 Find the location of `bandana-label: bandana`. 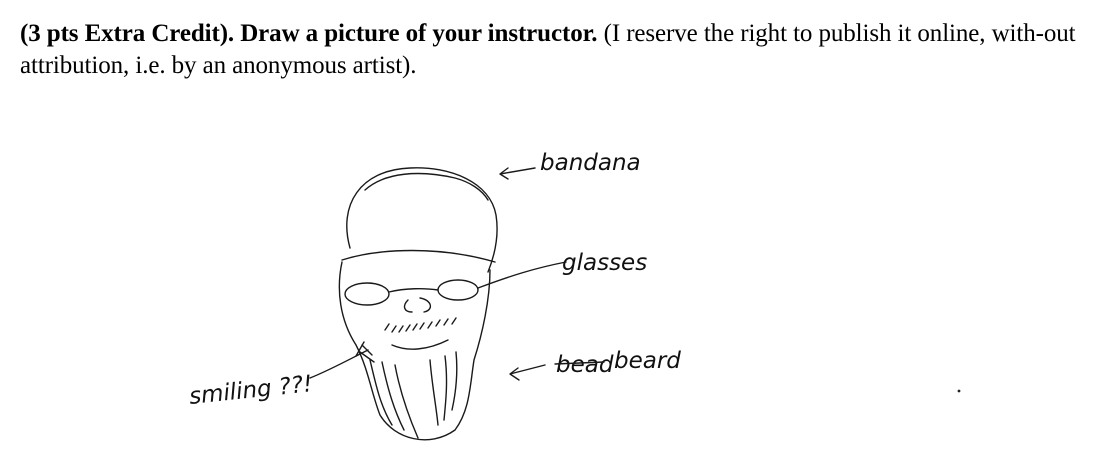

bandana-label: bandana is located at coordinates (590, 163).